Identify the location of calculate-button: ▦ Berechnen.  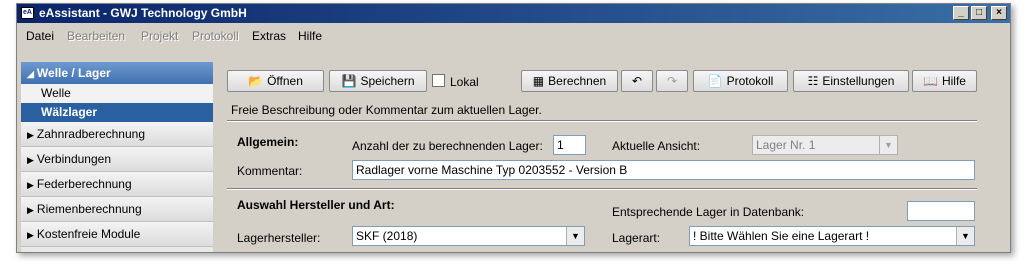
(569, 81).